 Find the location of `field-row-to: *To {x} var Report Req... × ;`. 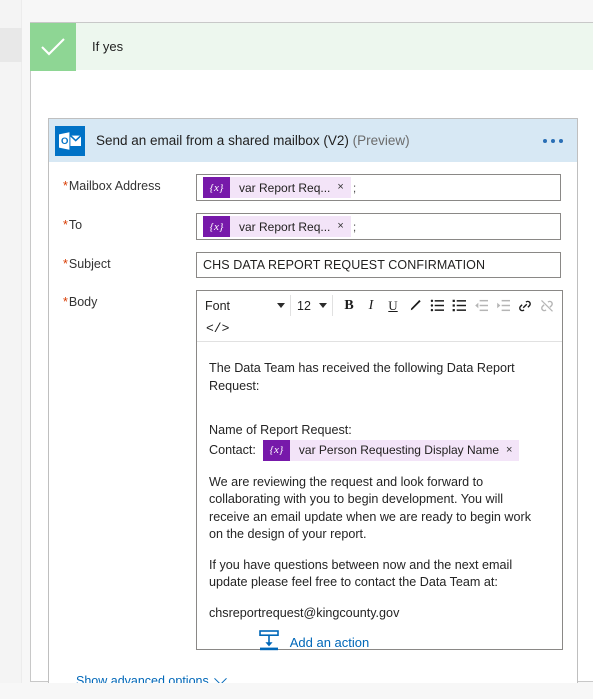

field-row-to: *To {x} var Report Req... × ; is located at coordinates (316, 226).